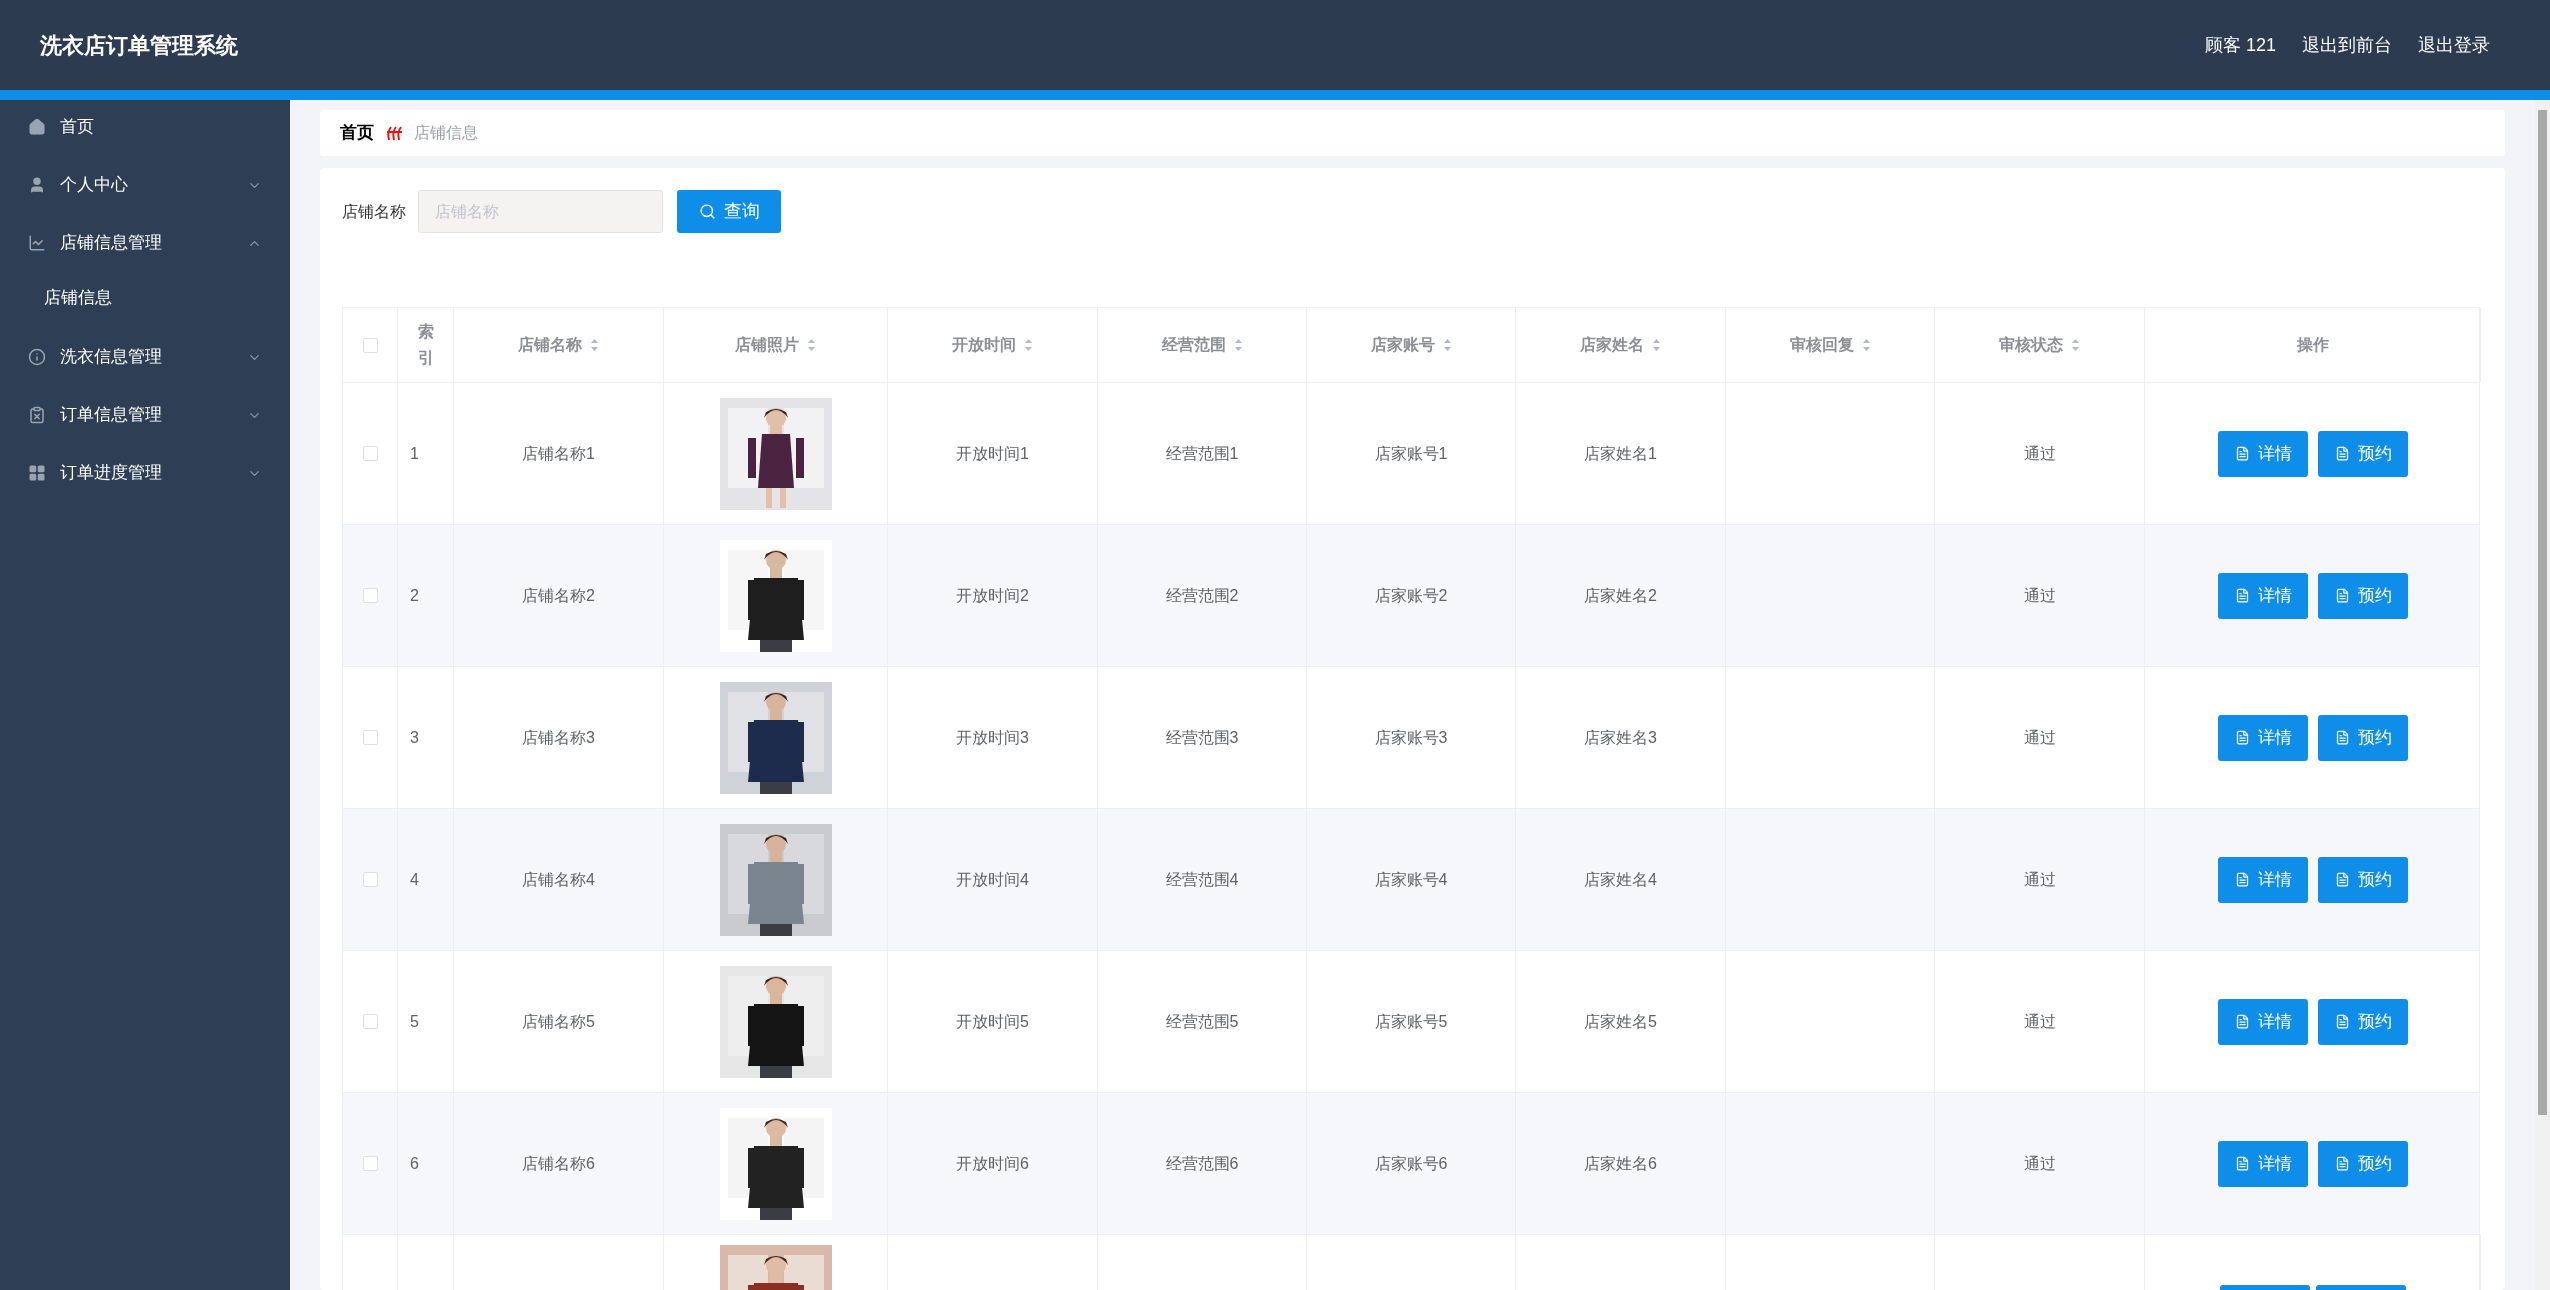 This screenshot has width=2550, height=1290. Describe the element at coordinates (993, 345) in the screenshot. I see `column-header: 开放时间` at that location.